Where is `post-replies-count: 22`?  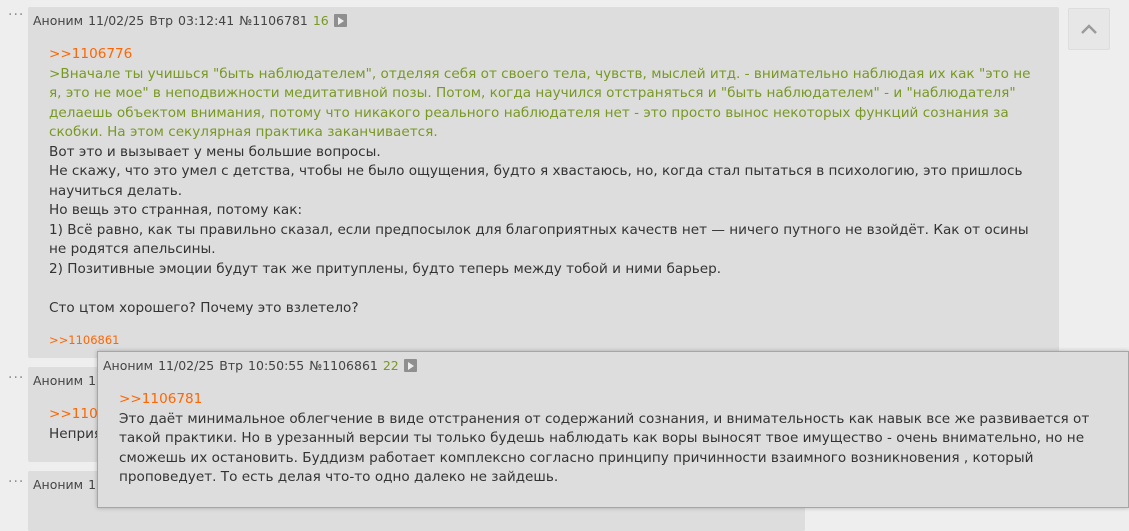
post-replies-count: 22 is located at coordinates (390, 365).